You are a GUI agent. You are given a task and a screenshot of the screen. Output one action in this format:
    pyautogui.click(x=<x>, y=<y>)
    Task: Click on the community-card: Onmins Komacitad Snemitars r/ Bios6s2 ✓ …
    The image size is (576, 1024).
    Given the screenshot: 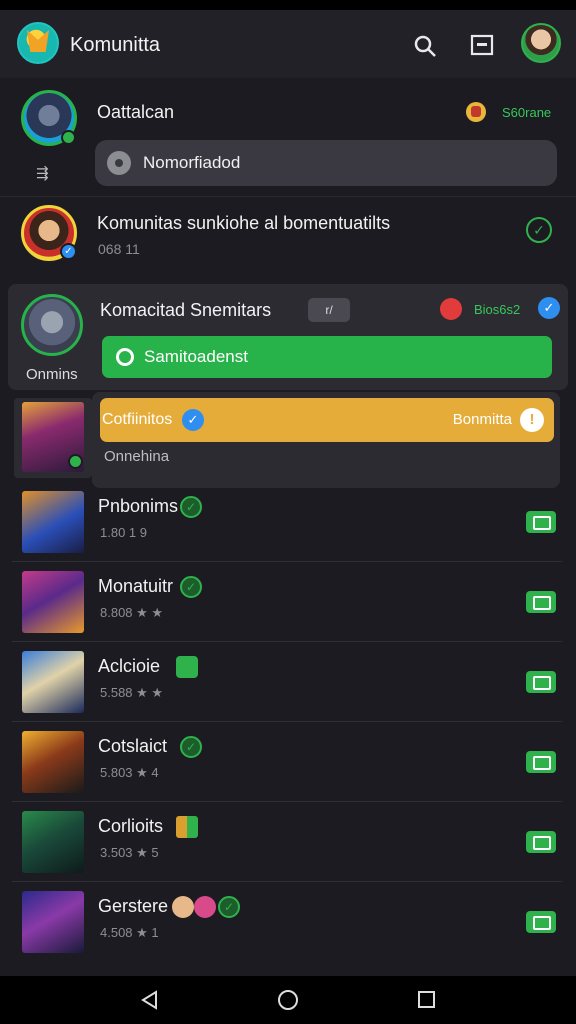 What is the action you would take?
    pyautogui.click(x=288, y=337)
    